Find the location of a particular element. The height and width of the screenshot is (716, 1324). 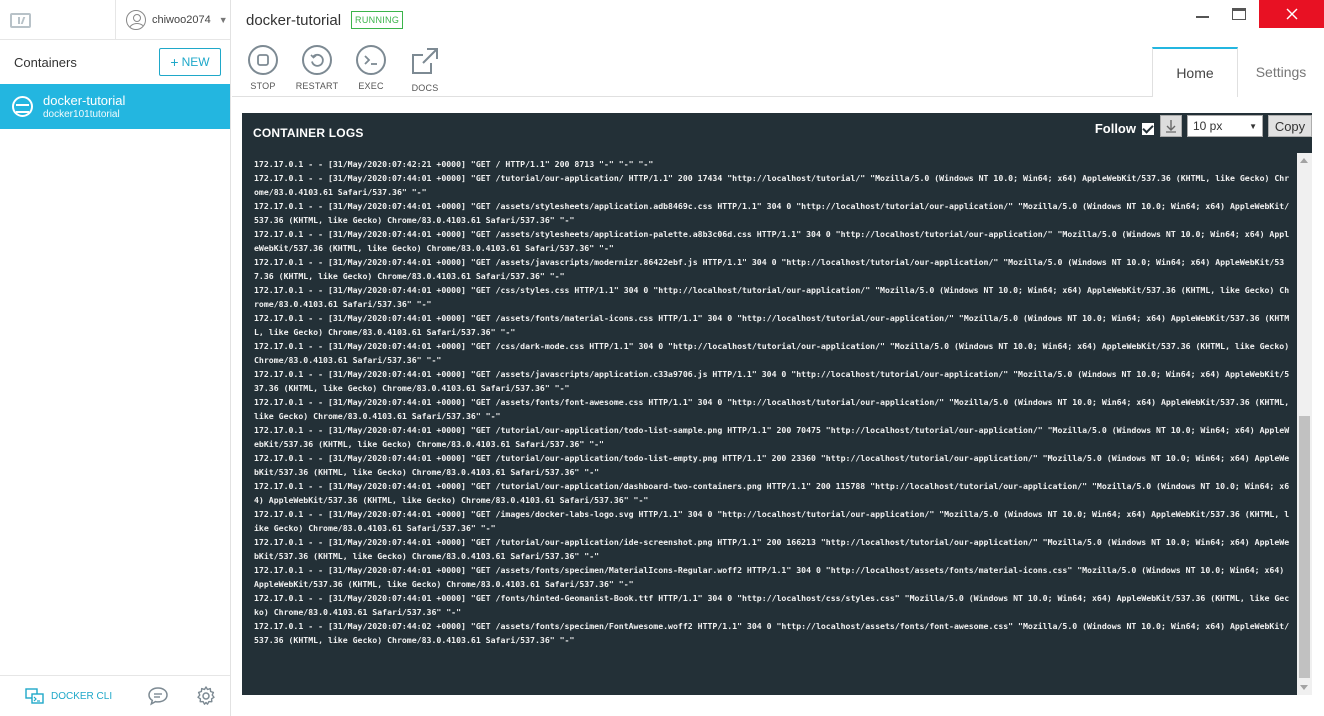

download-icon is located at coordinates (1171, 126).